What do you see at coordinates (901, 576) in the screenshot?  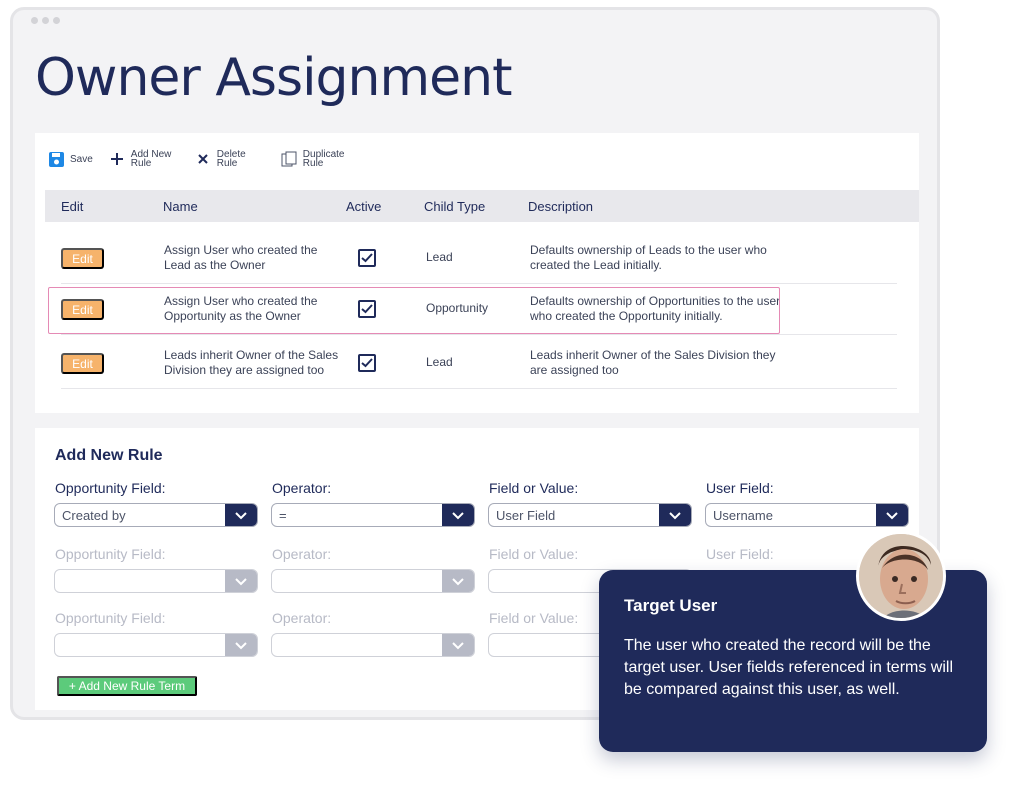 I see `avatar` at bounding box center [901, 576].